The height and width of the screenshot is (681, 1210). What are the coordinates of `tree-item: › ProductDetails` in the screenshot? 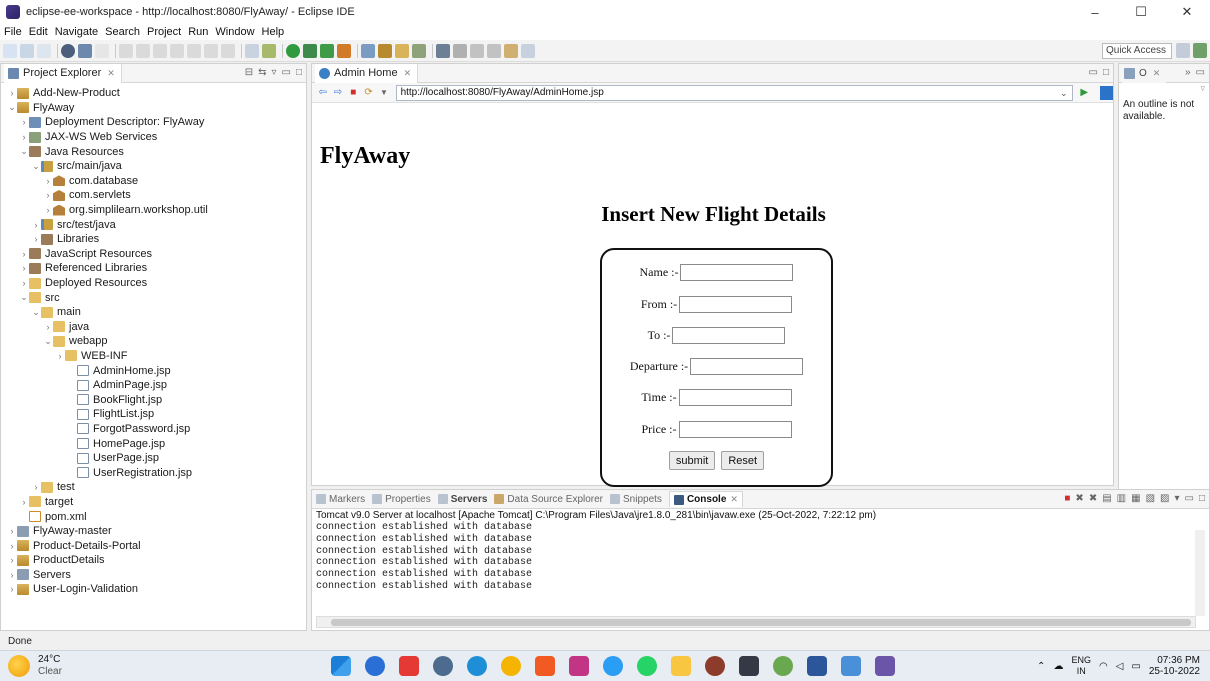 It's located at (153, 560).